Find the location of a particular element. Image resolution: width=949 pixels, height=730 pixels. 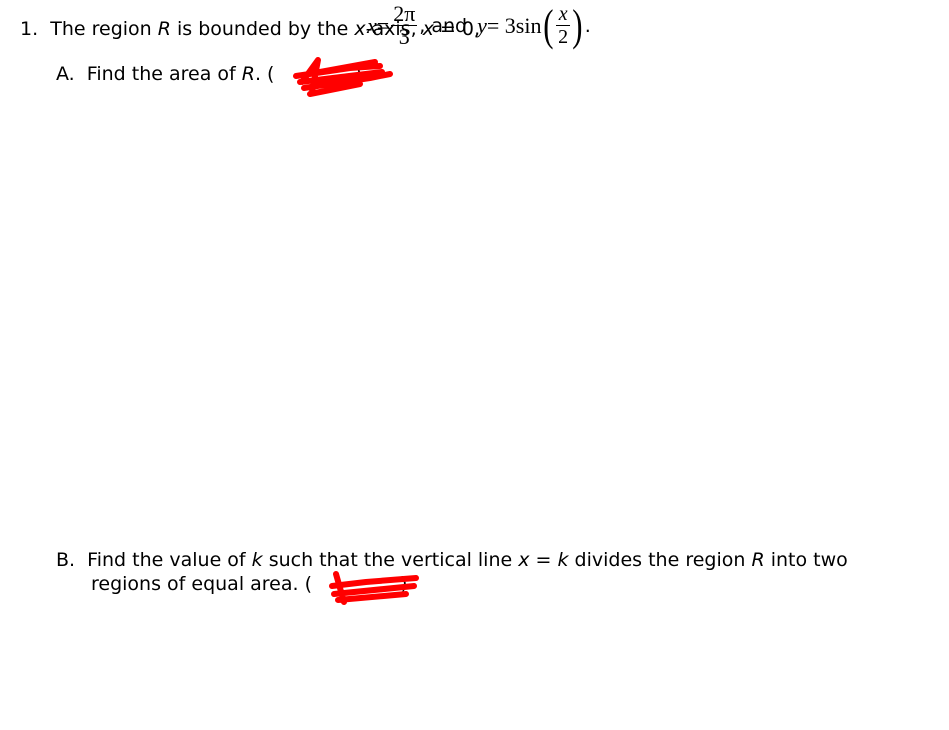

part-b-text4: into two is located at coordinates (806, 560).